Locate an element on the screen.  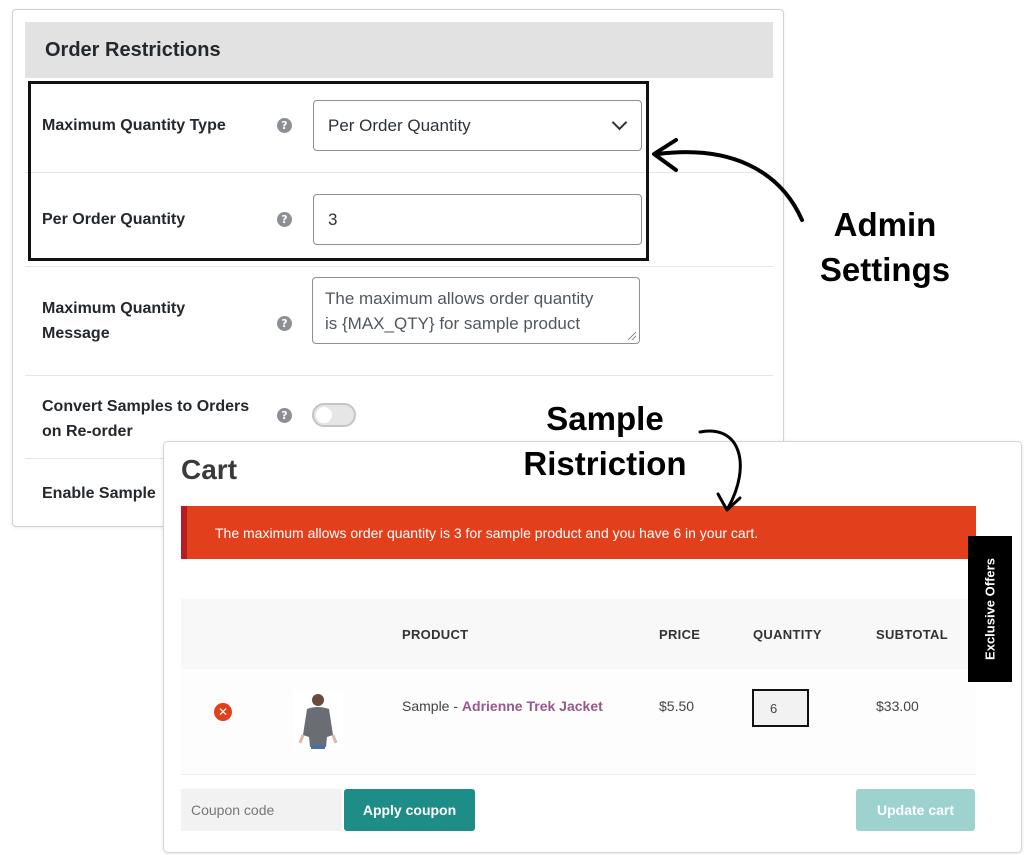
product-thumbnail is located at coordinates (318, 720).